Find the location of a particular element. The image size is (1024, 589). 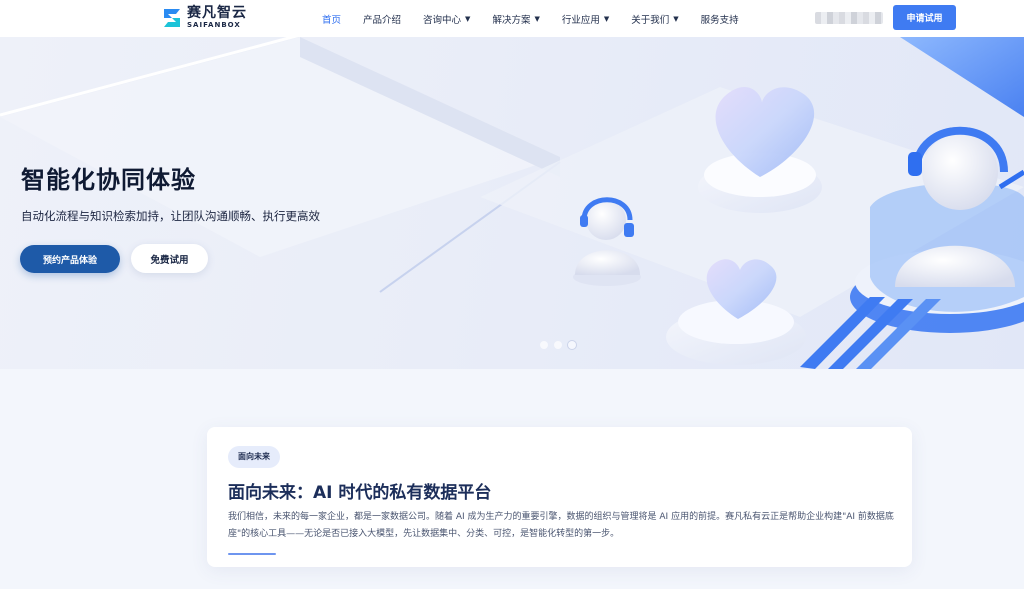

hero-subtitle: 自动化流程与知识检索加持，让团队沟通顺畅、执行更高效 is located at coordinates (170, 216).